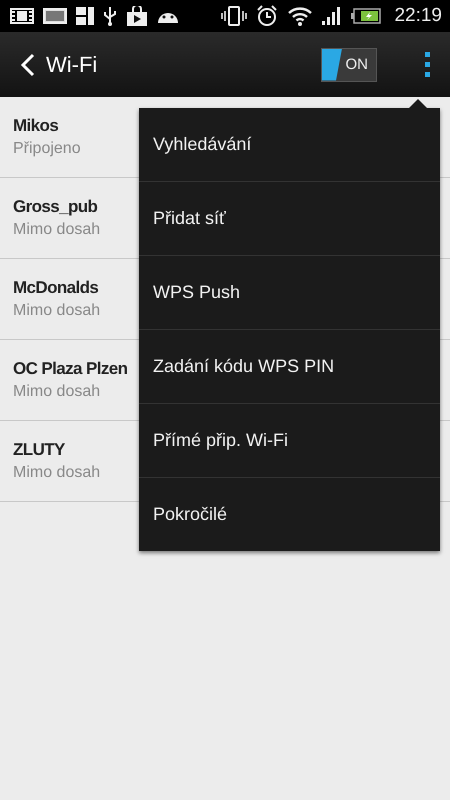  I want to click on alarm-clock-icon, so click(267, 16).